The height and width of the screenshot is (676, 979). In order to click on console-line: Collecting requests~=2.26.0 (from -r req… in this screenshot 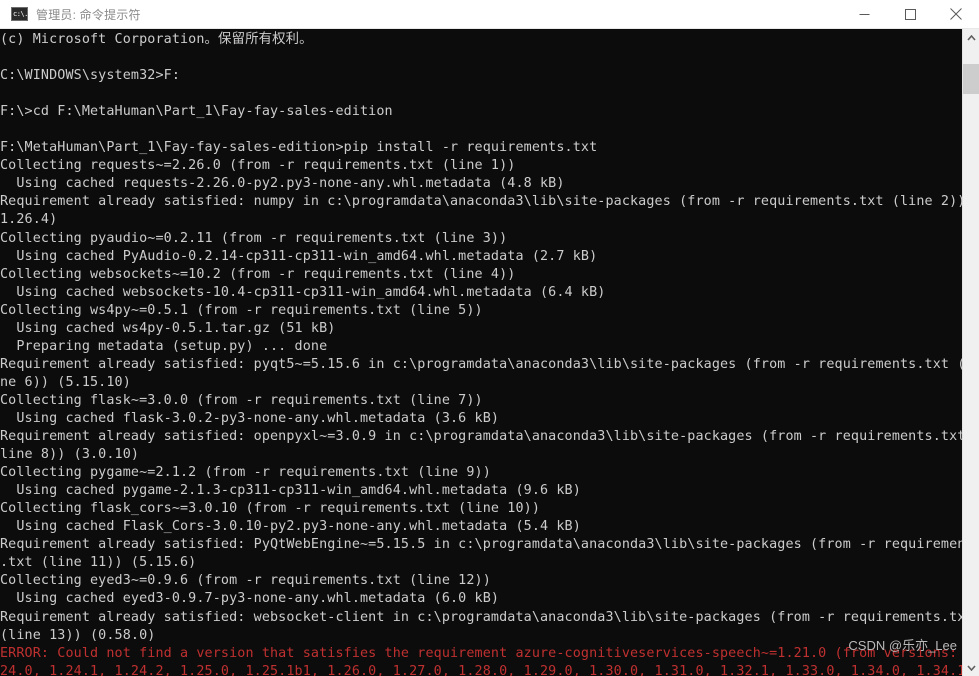, I will do `click(258, 166)`.